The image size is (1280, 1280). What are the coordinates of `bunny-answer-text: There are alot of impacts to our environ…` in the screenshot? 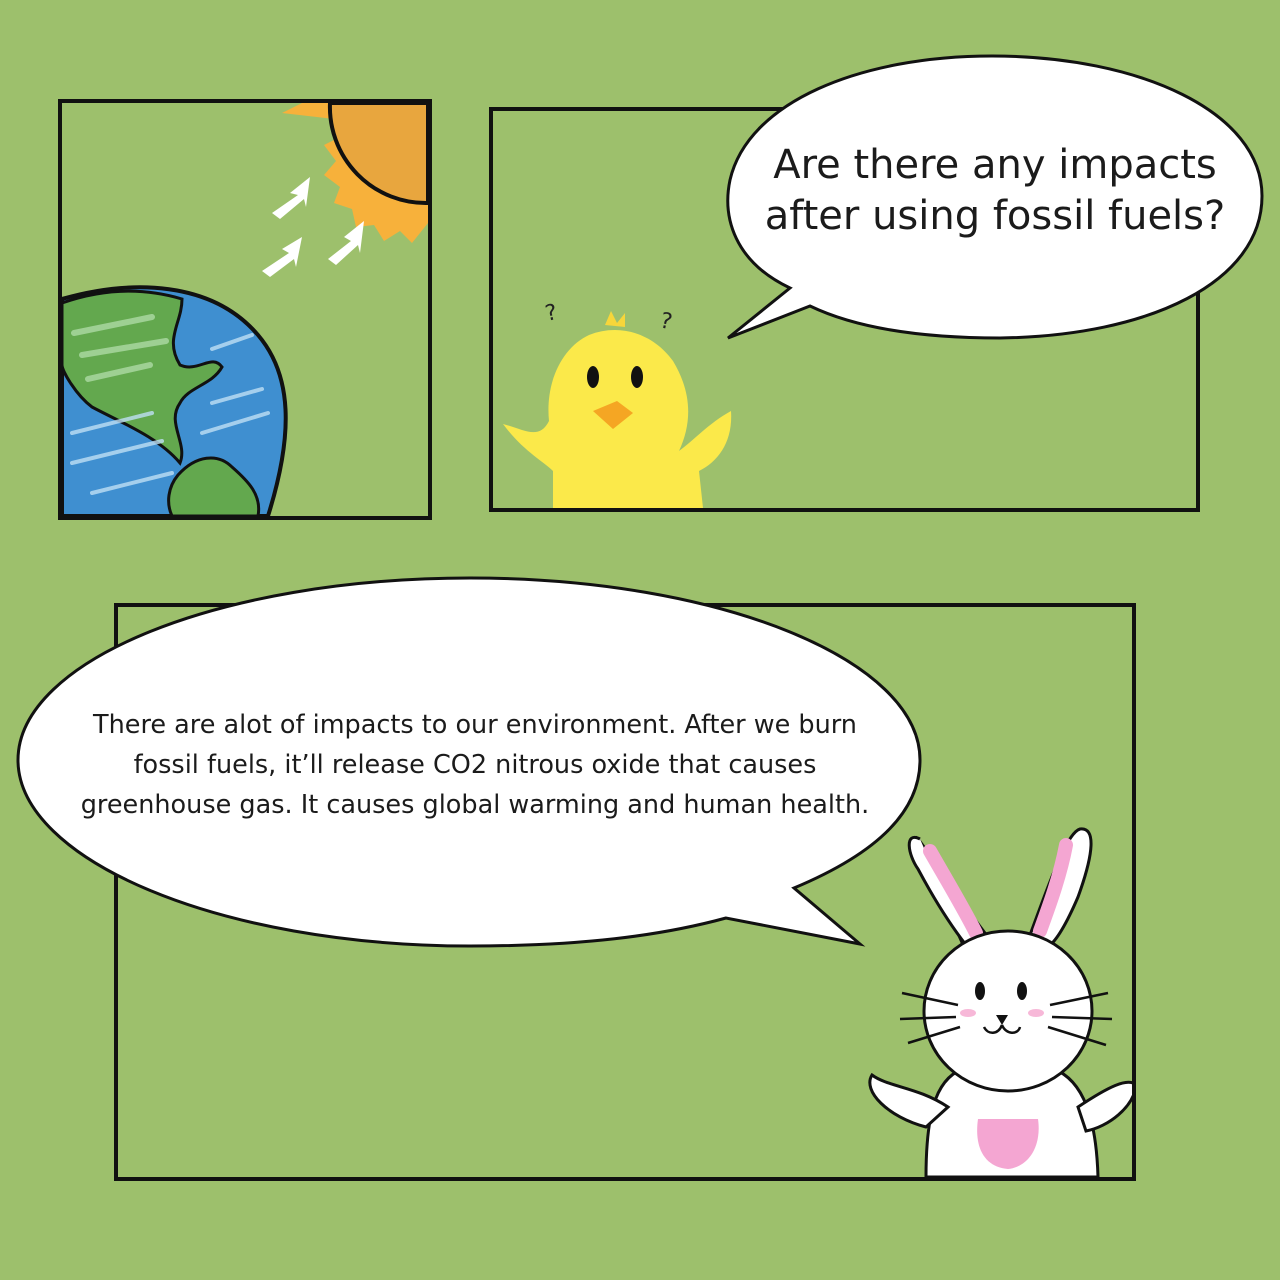 It's located at (475, 765).